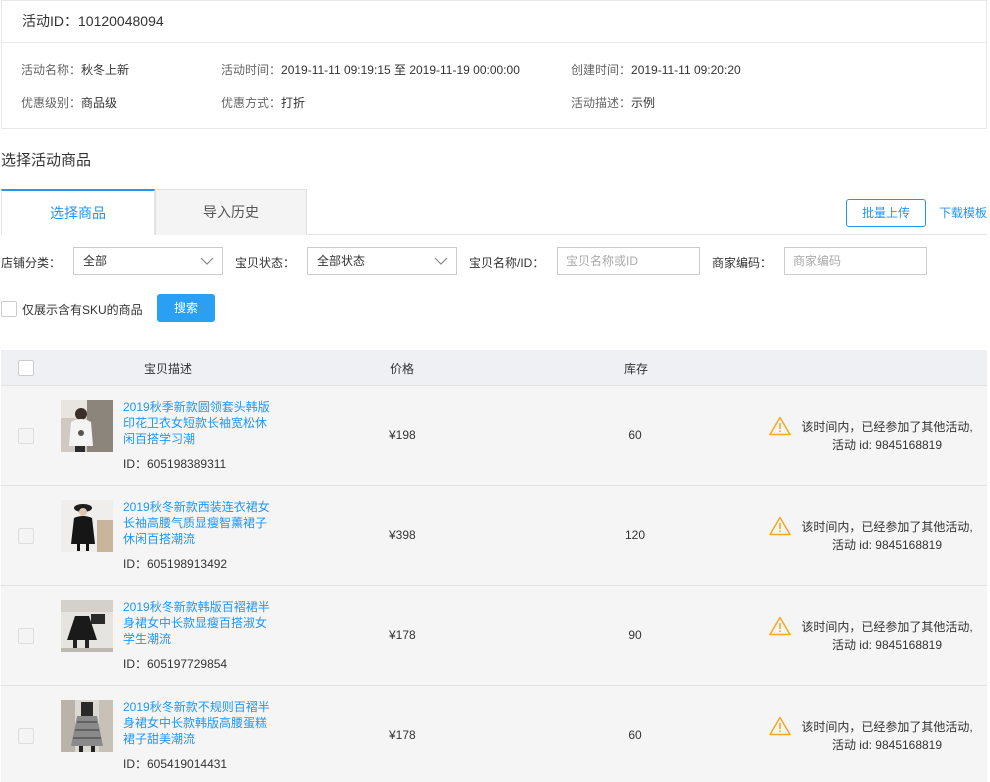  I want to click on product-name-input, so click(628, 261).